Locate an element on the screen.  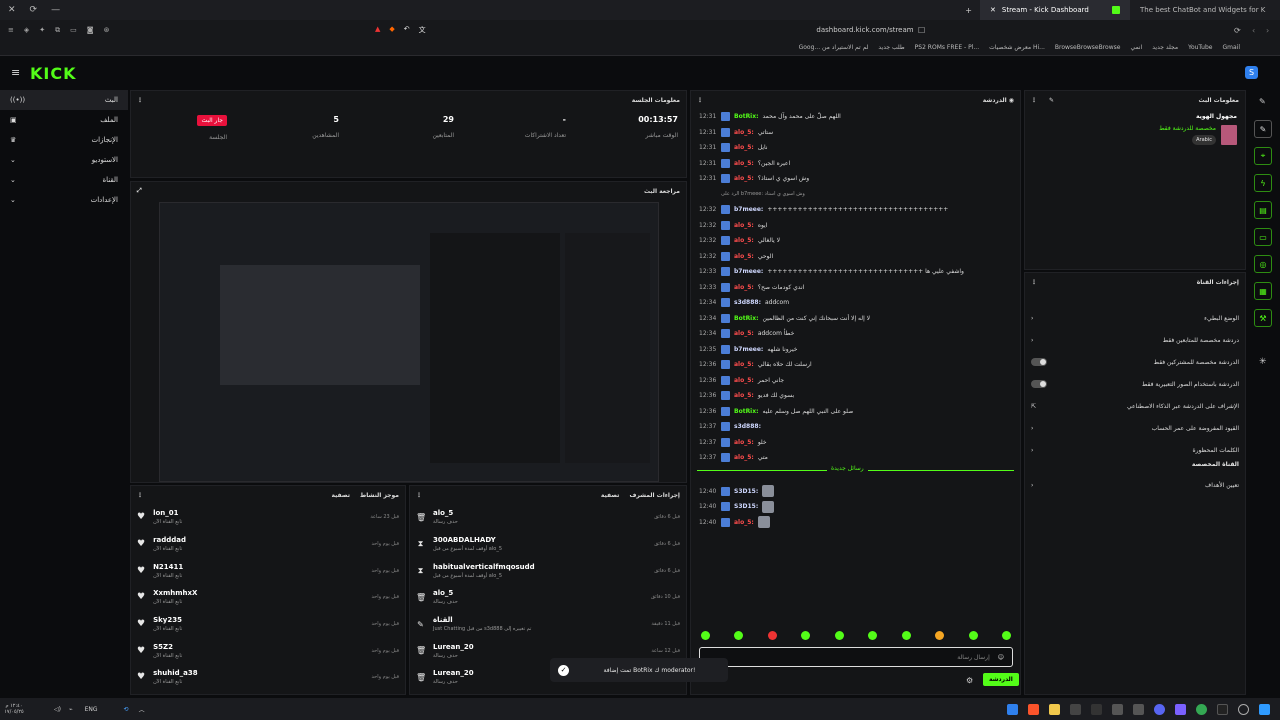
channel-action-row: › الكلمات المحظورة is located at coordinates (1135, 450).